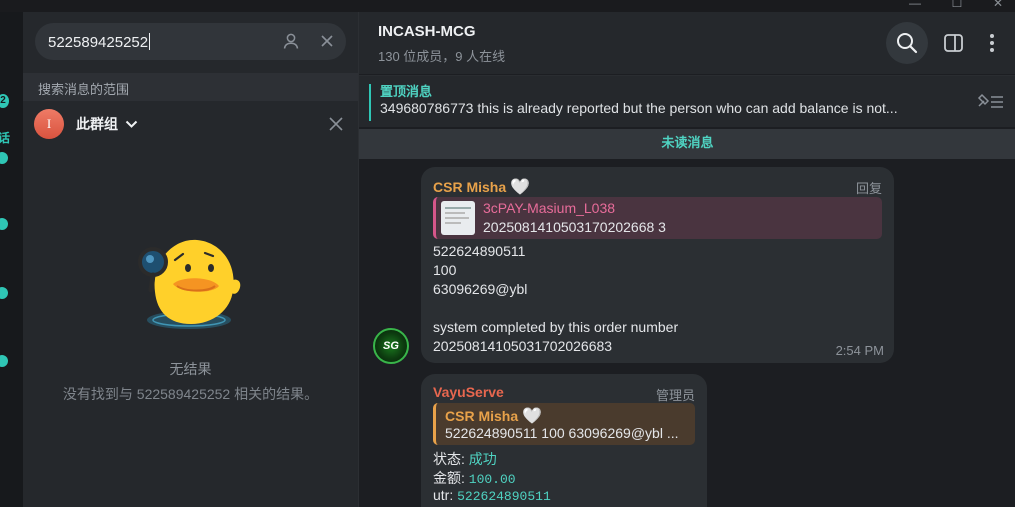 The width and height of the screenshot is (1015, 507). I want to click on minimize-button: —, so click(915, 5).